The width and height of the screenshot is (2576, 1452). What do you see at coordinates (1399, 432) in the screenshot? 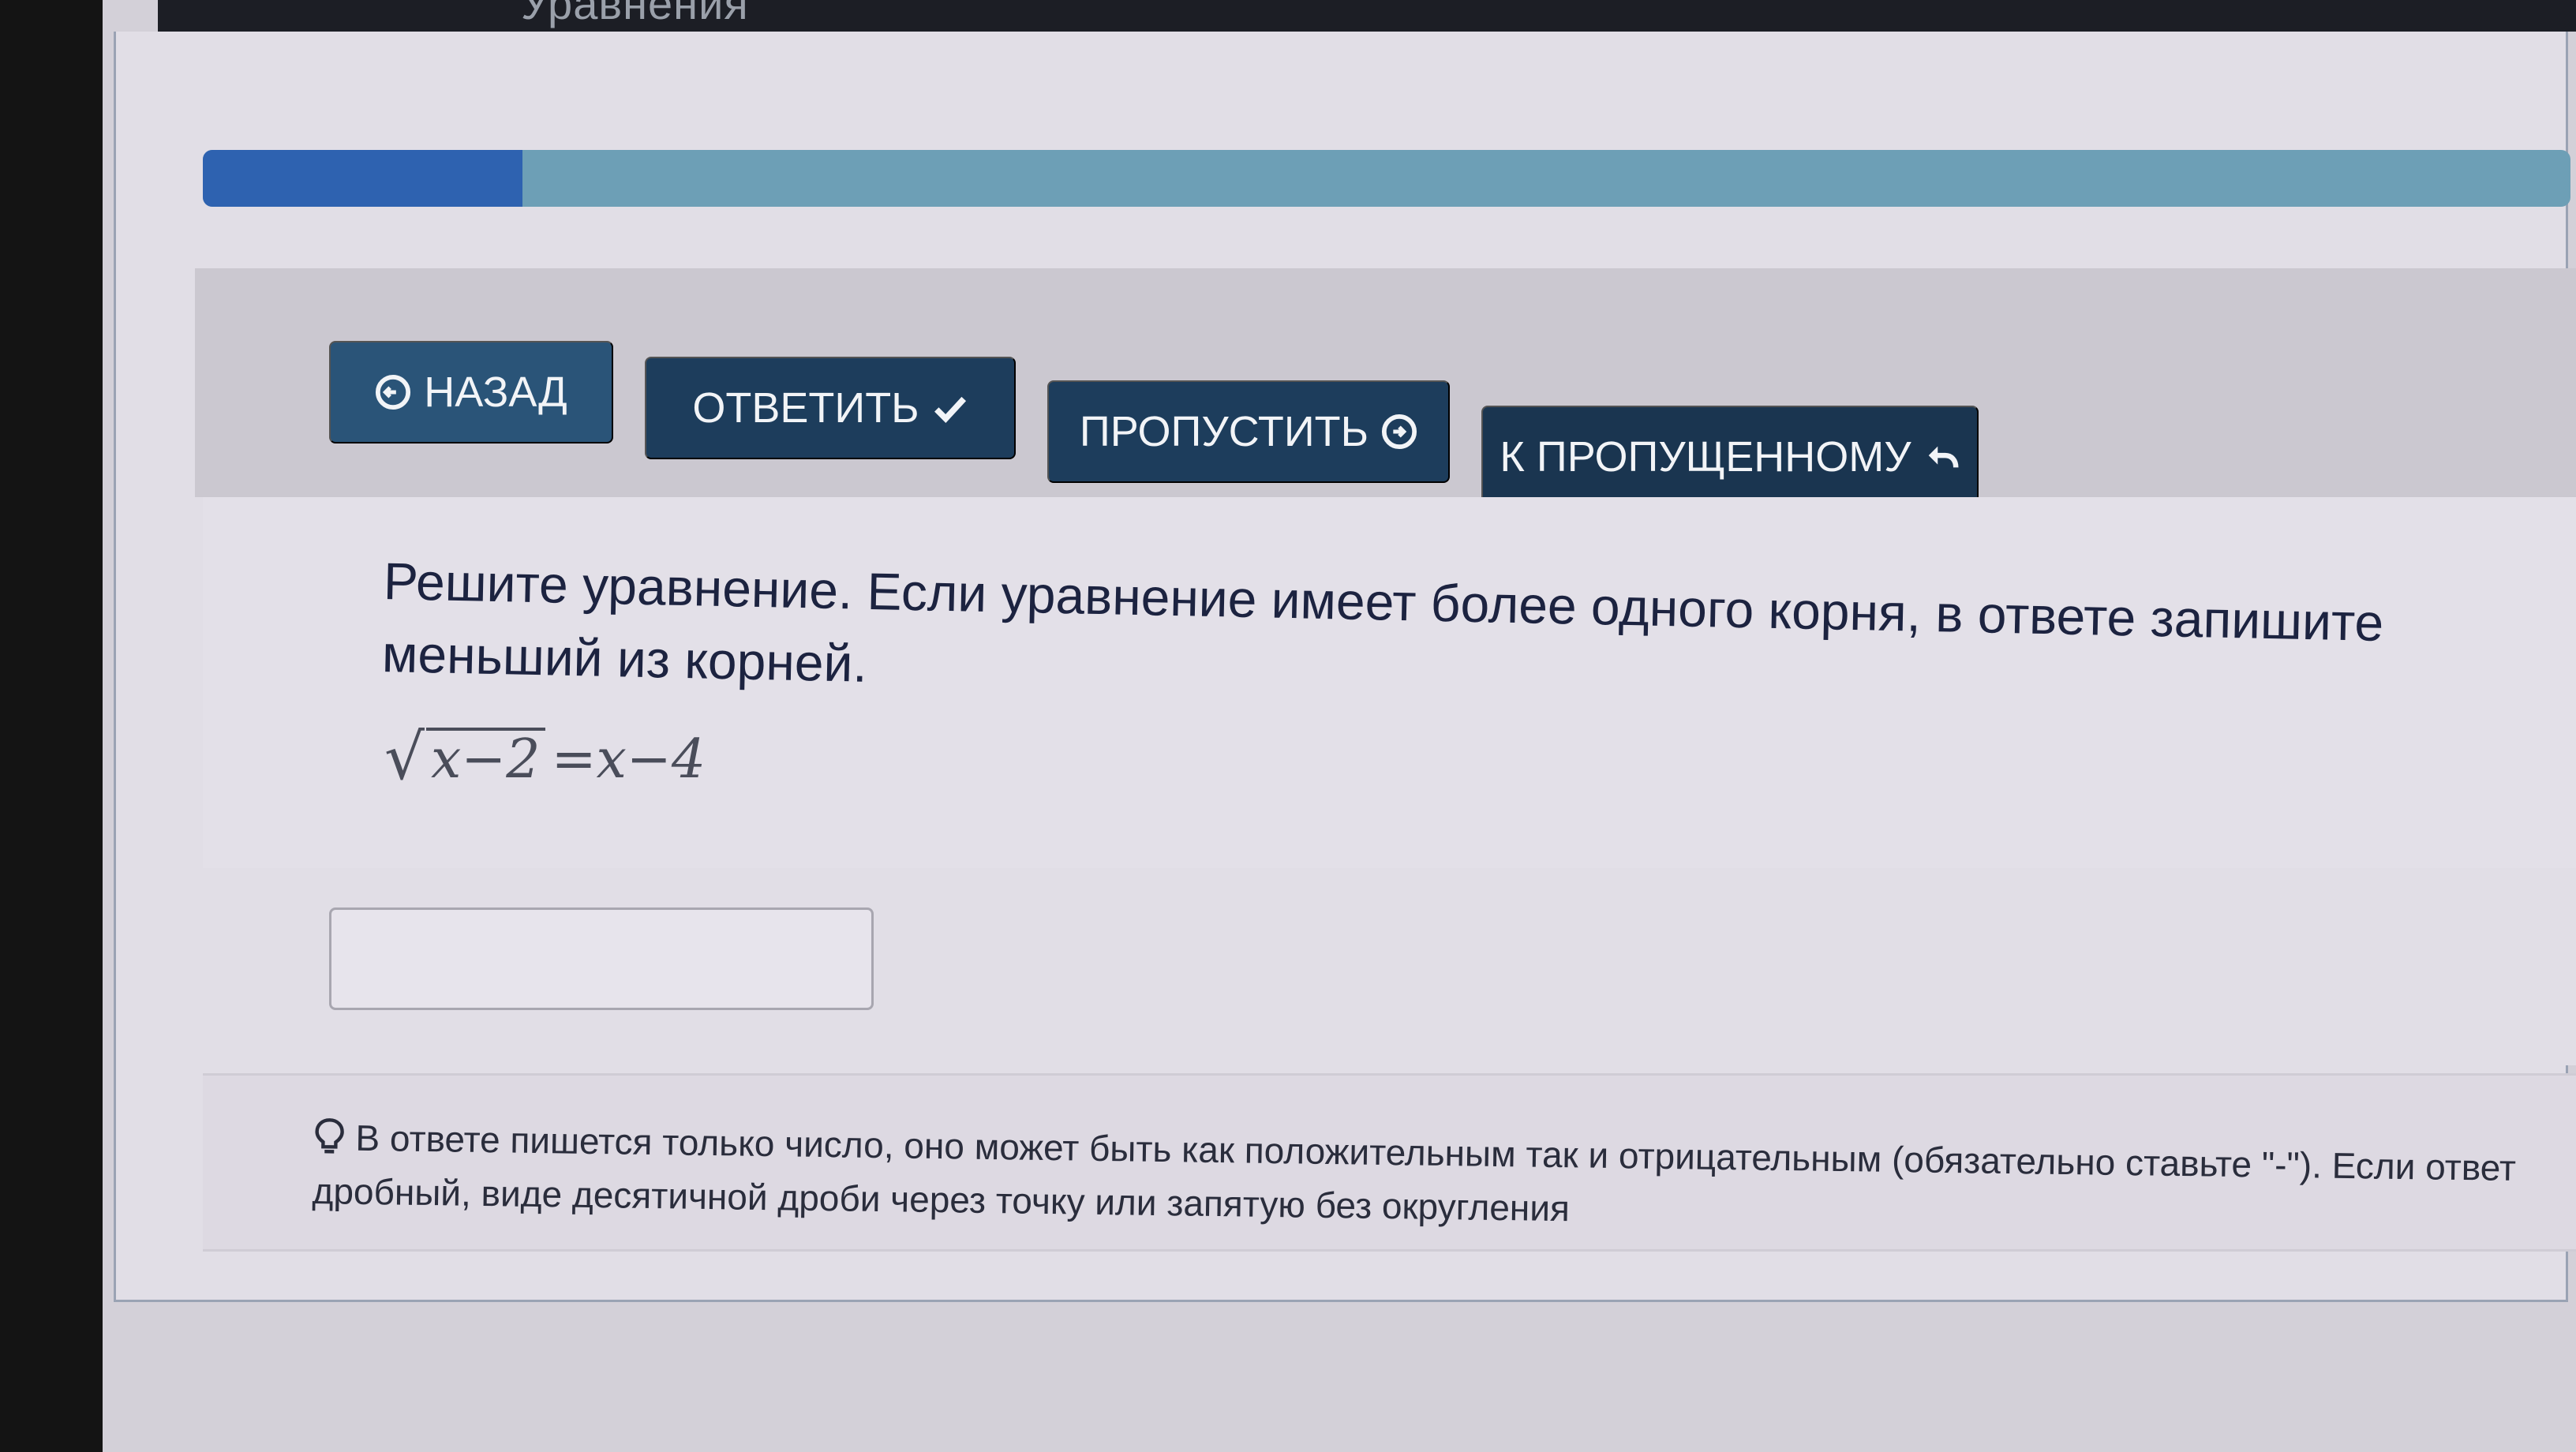
I see `circle-arrow-right-icon` at bounding box center [1399, 432].